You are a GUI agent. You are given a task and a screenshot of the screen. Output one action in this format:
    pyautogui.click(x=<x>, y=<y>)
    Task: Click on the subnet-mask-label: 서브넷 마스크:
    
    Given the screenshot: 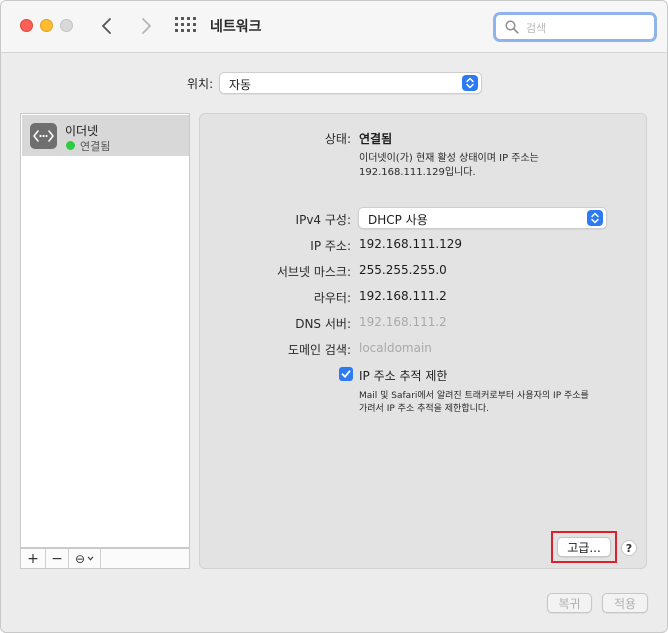 What is the action you would take?
    pyautogui.click(x=313, y=272)
    